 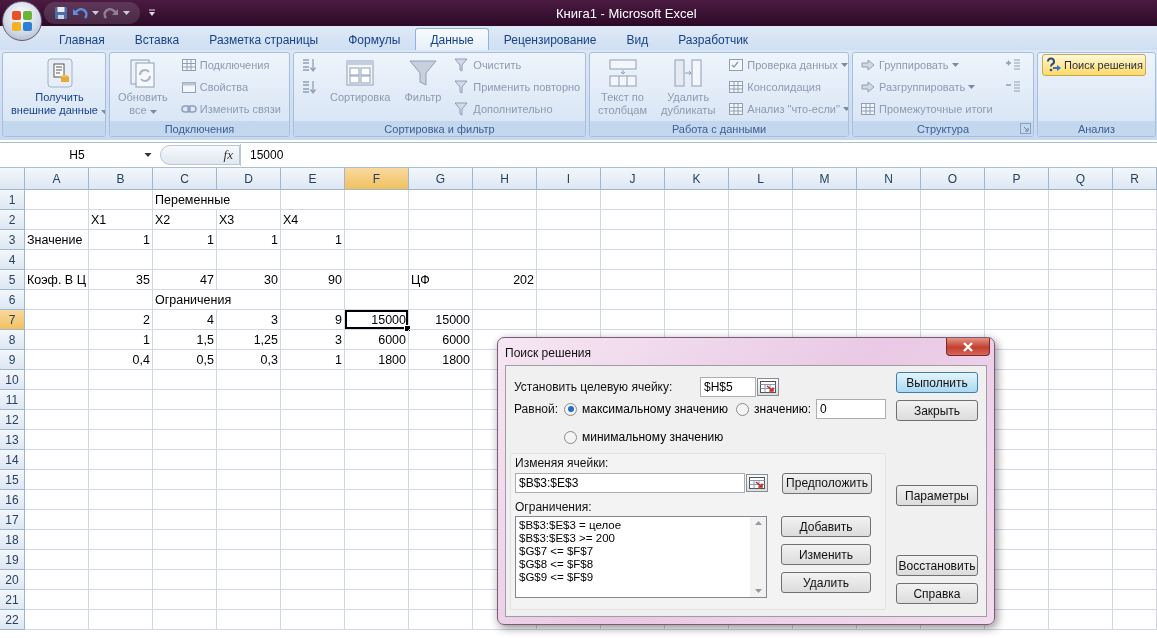 I want to click on dialog-launcher-button, so click(x=1025, y=128).